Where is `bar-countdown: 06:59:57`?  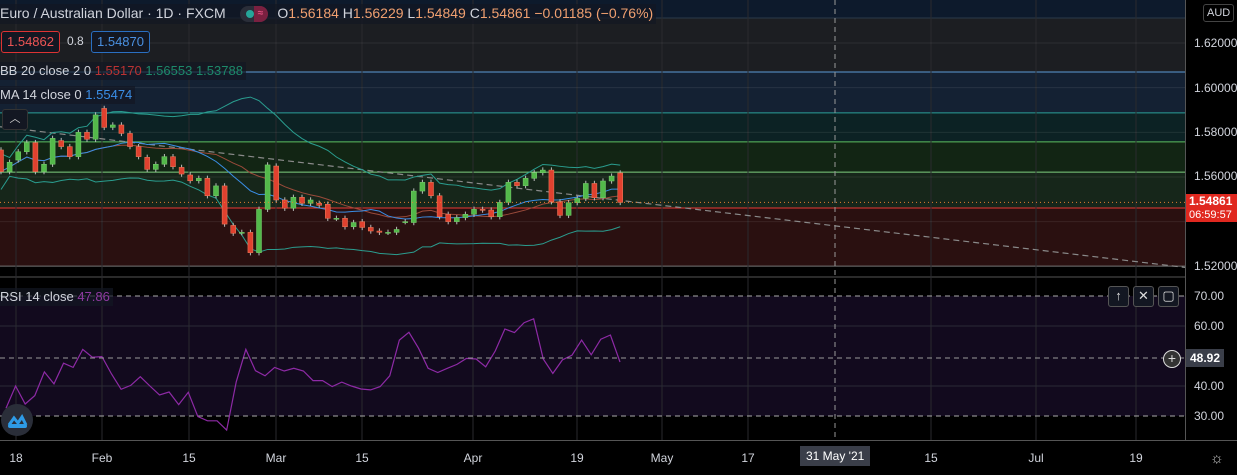
bar-countdown: 06:59:57 is located at coordinates (1210, 215).